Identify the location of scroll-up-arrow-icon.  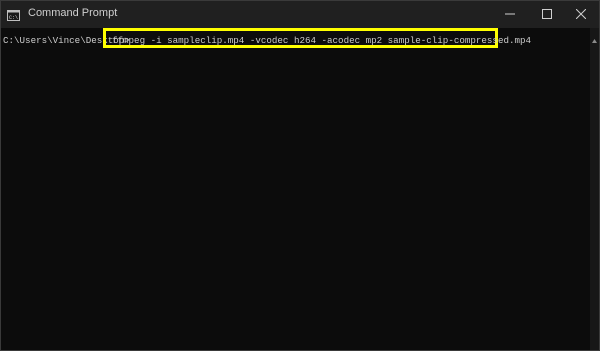
(594, 37).